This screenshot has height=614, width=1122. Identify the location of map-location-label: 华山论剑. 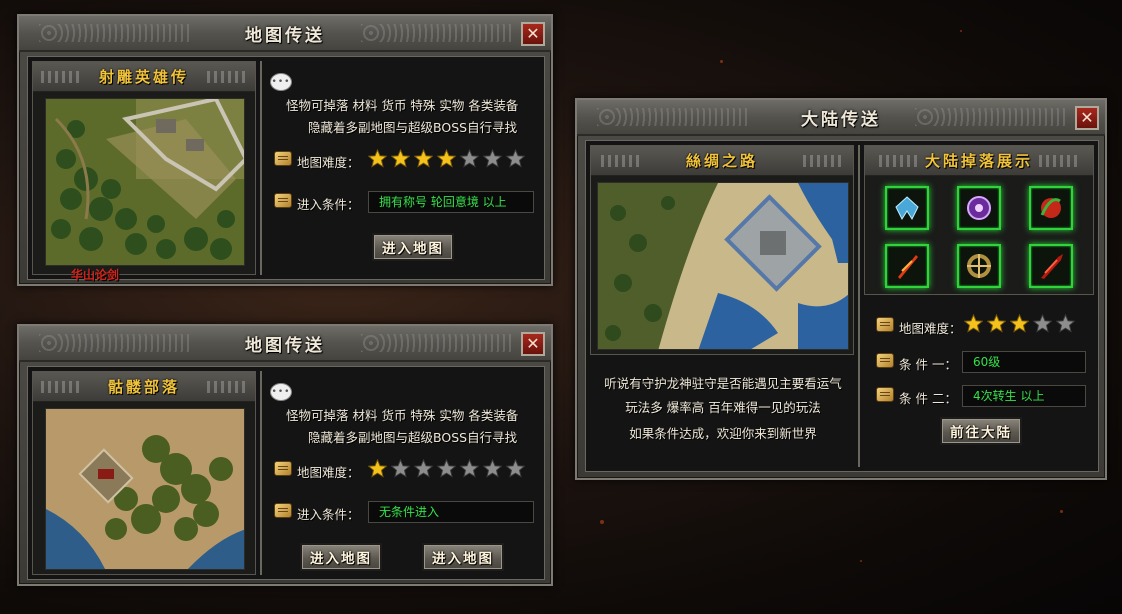
(95, 275).